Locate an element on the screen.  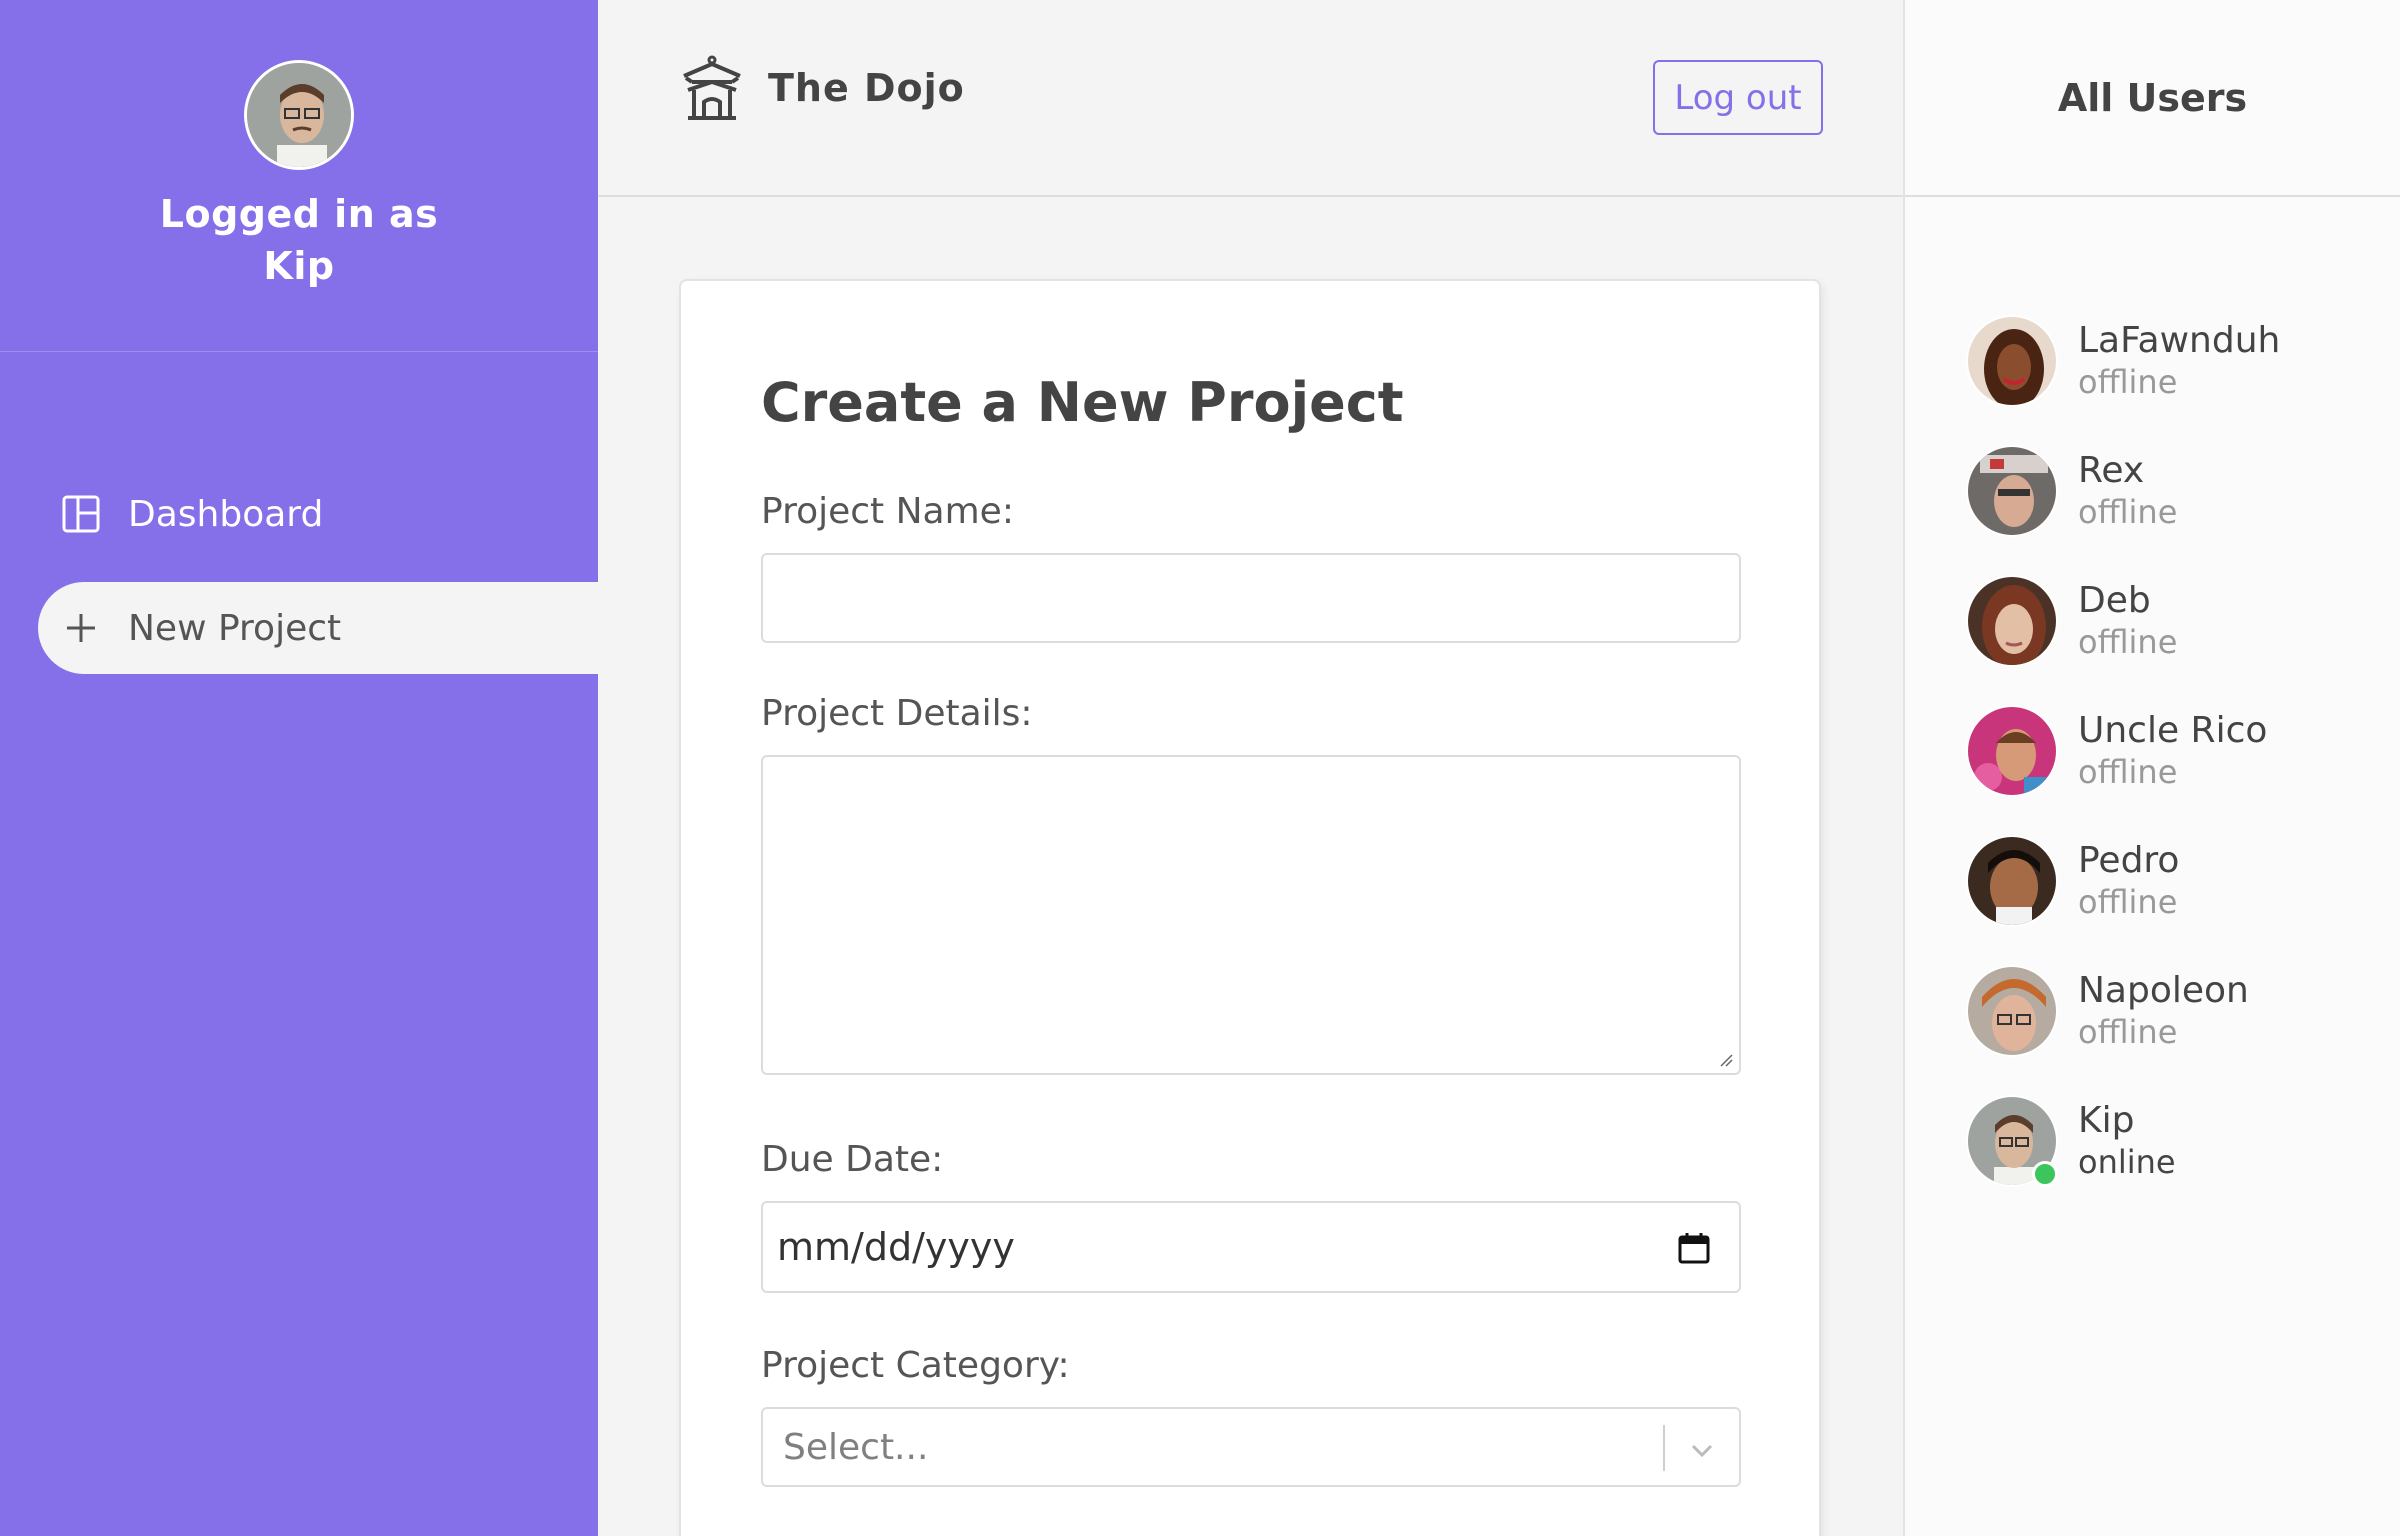
list-item: Deb offline is located at coordinates (2123, 621).